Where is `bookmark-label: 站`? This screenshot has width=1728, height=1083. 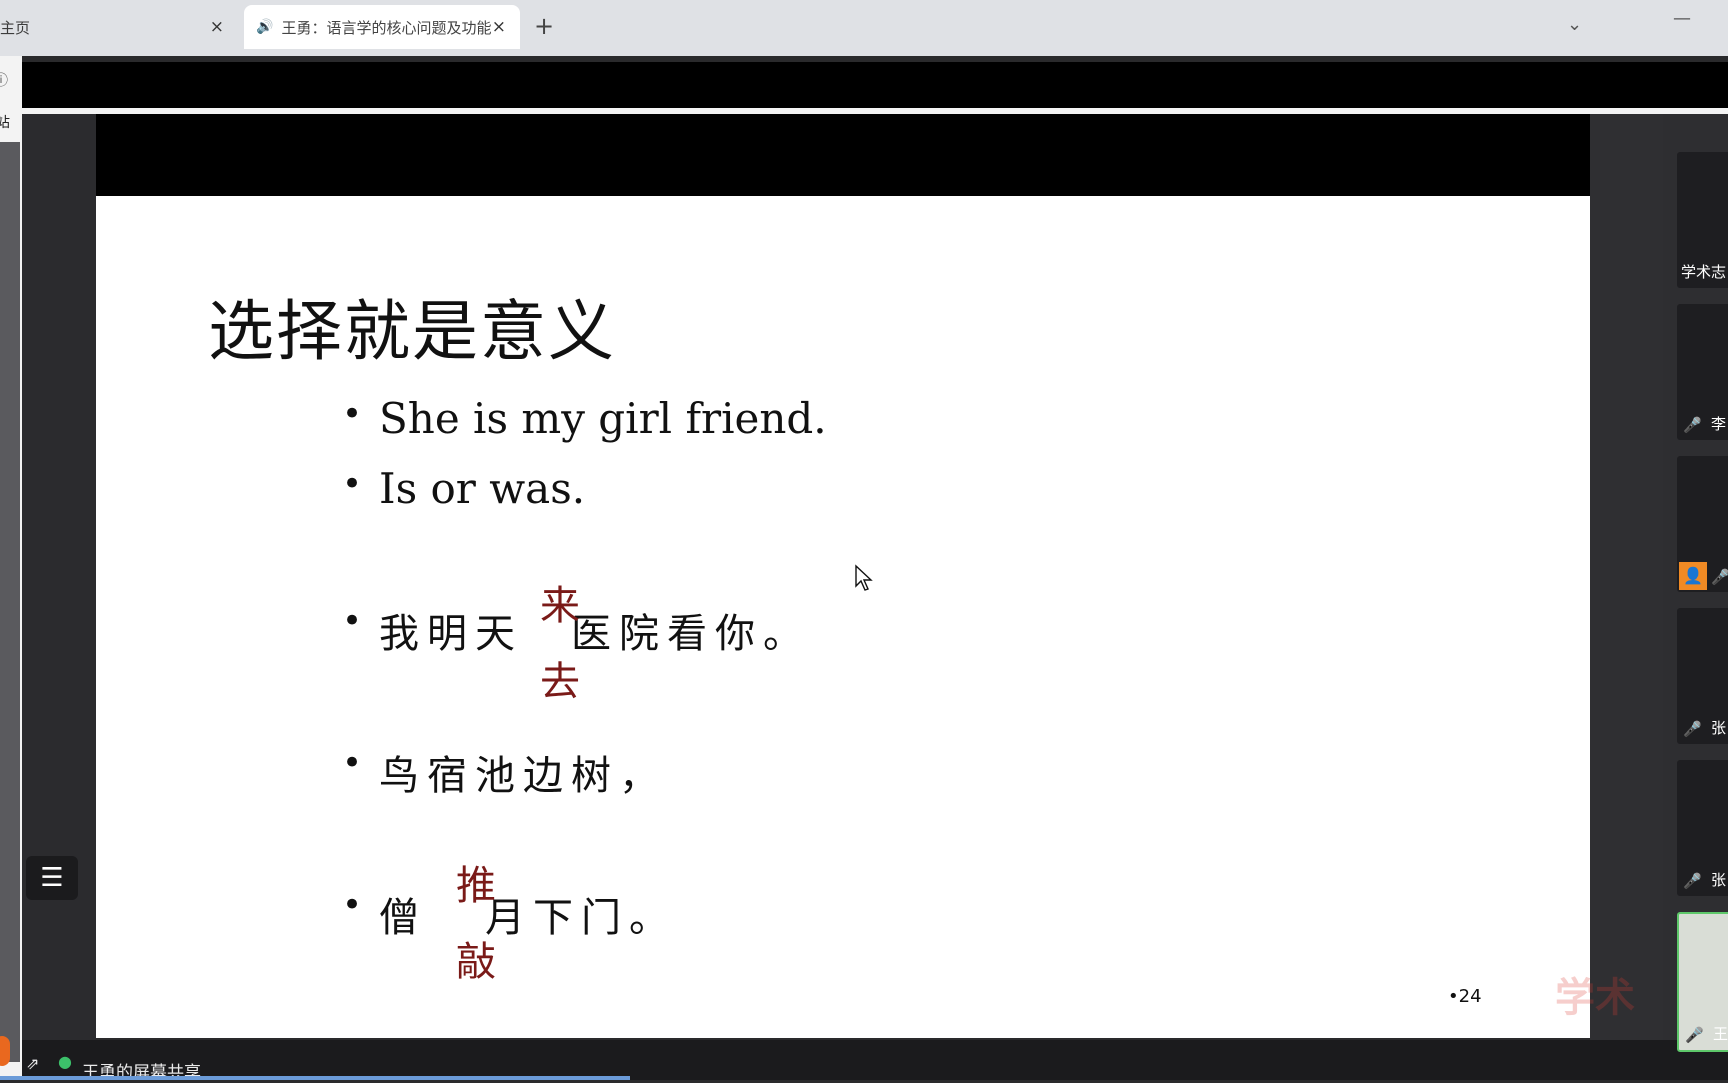 bookmark-label: 站 is located at coordinates (5, 123).